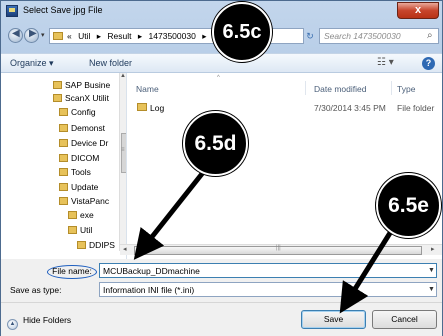 This screenshot has height=336, width=443. I want to click on hide-folders-button: ▲ Hide Folders, so click(39, 322).